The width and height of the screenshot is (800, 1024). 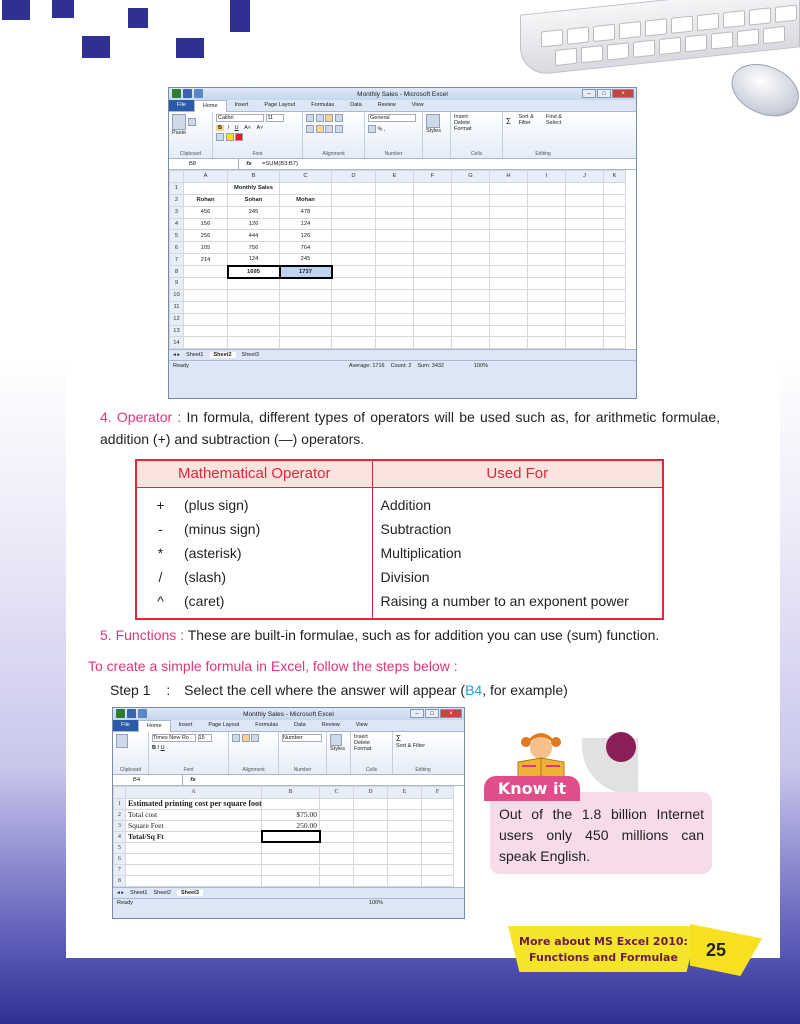 What do you see at coordinates (237, 128) in the screenshot?
I see `underline-button: U` at bounding box center [237, 128].